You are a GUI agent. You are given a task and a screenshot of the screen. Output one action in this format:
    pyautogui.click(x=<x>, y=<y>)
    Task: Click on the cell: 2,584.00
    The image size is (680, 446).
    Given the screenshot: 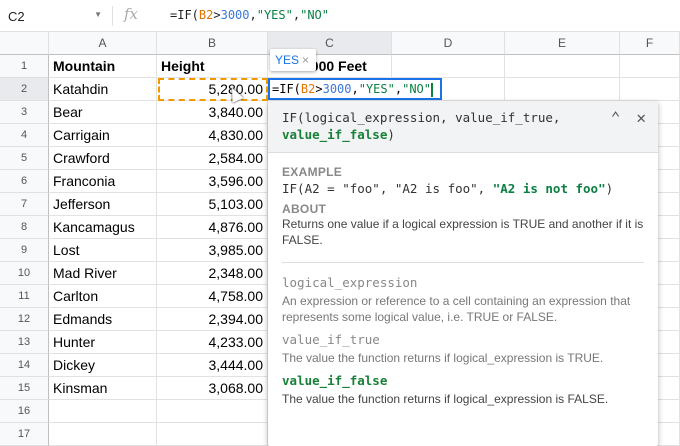 What is the action you would take?
    pyautogui.click(x=212, y=158)
    